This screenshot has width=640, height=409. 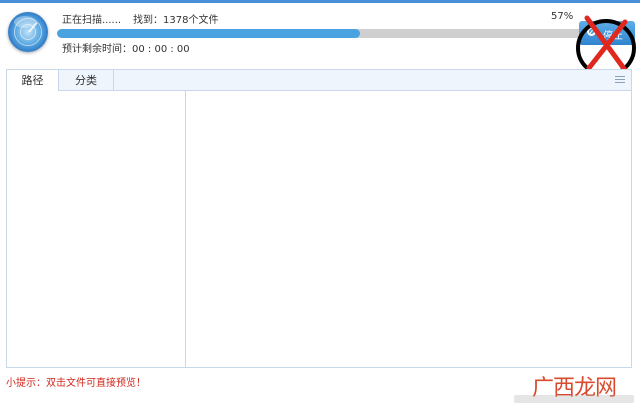 I want to click on tab-bar: 路径 分类, so click(x=319, y=80).